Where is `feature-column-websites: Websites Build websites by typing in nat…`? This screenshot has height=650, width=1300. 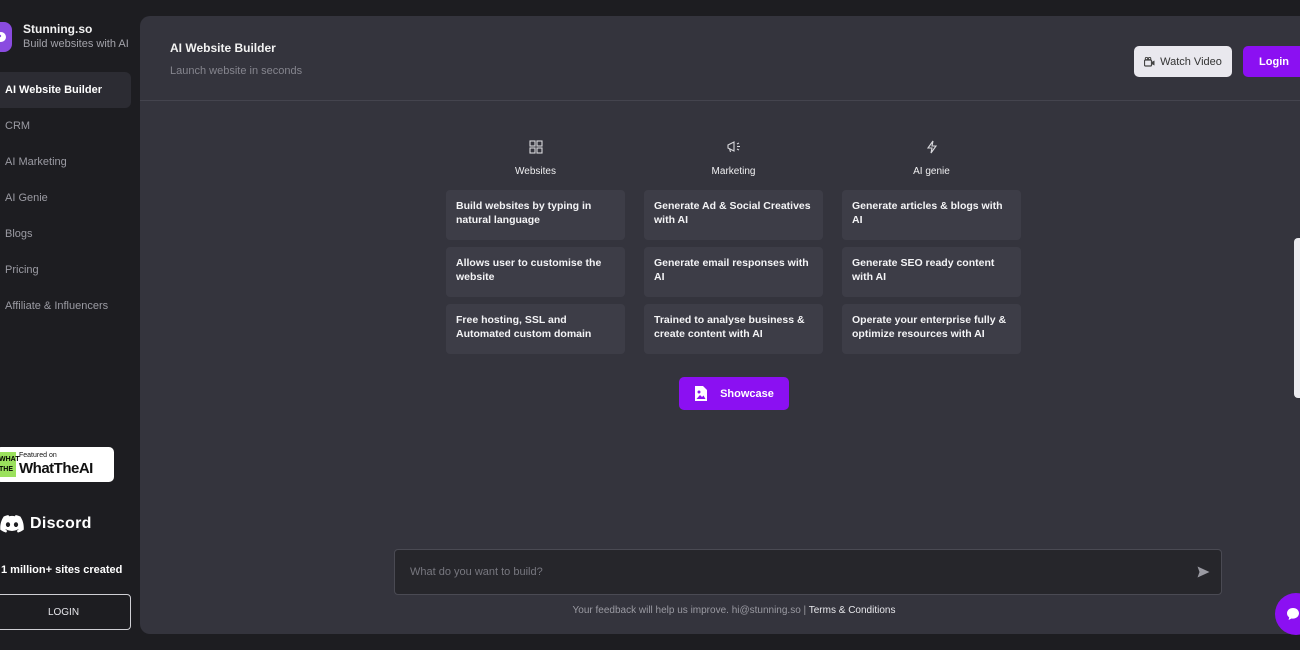 feature-column-websites: Websites Build websites by typing in nat… is located at coordinates (535, 248).